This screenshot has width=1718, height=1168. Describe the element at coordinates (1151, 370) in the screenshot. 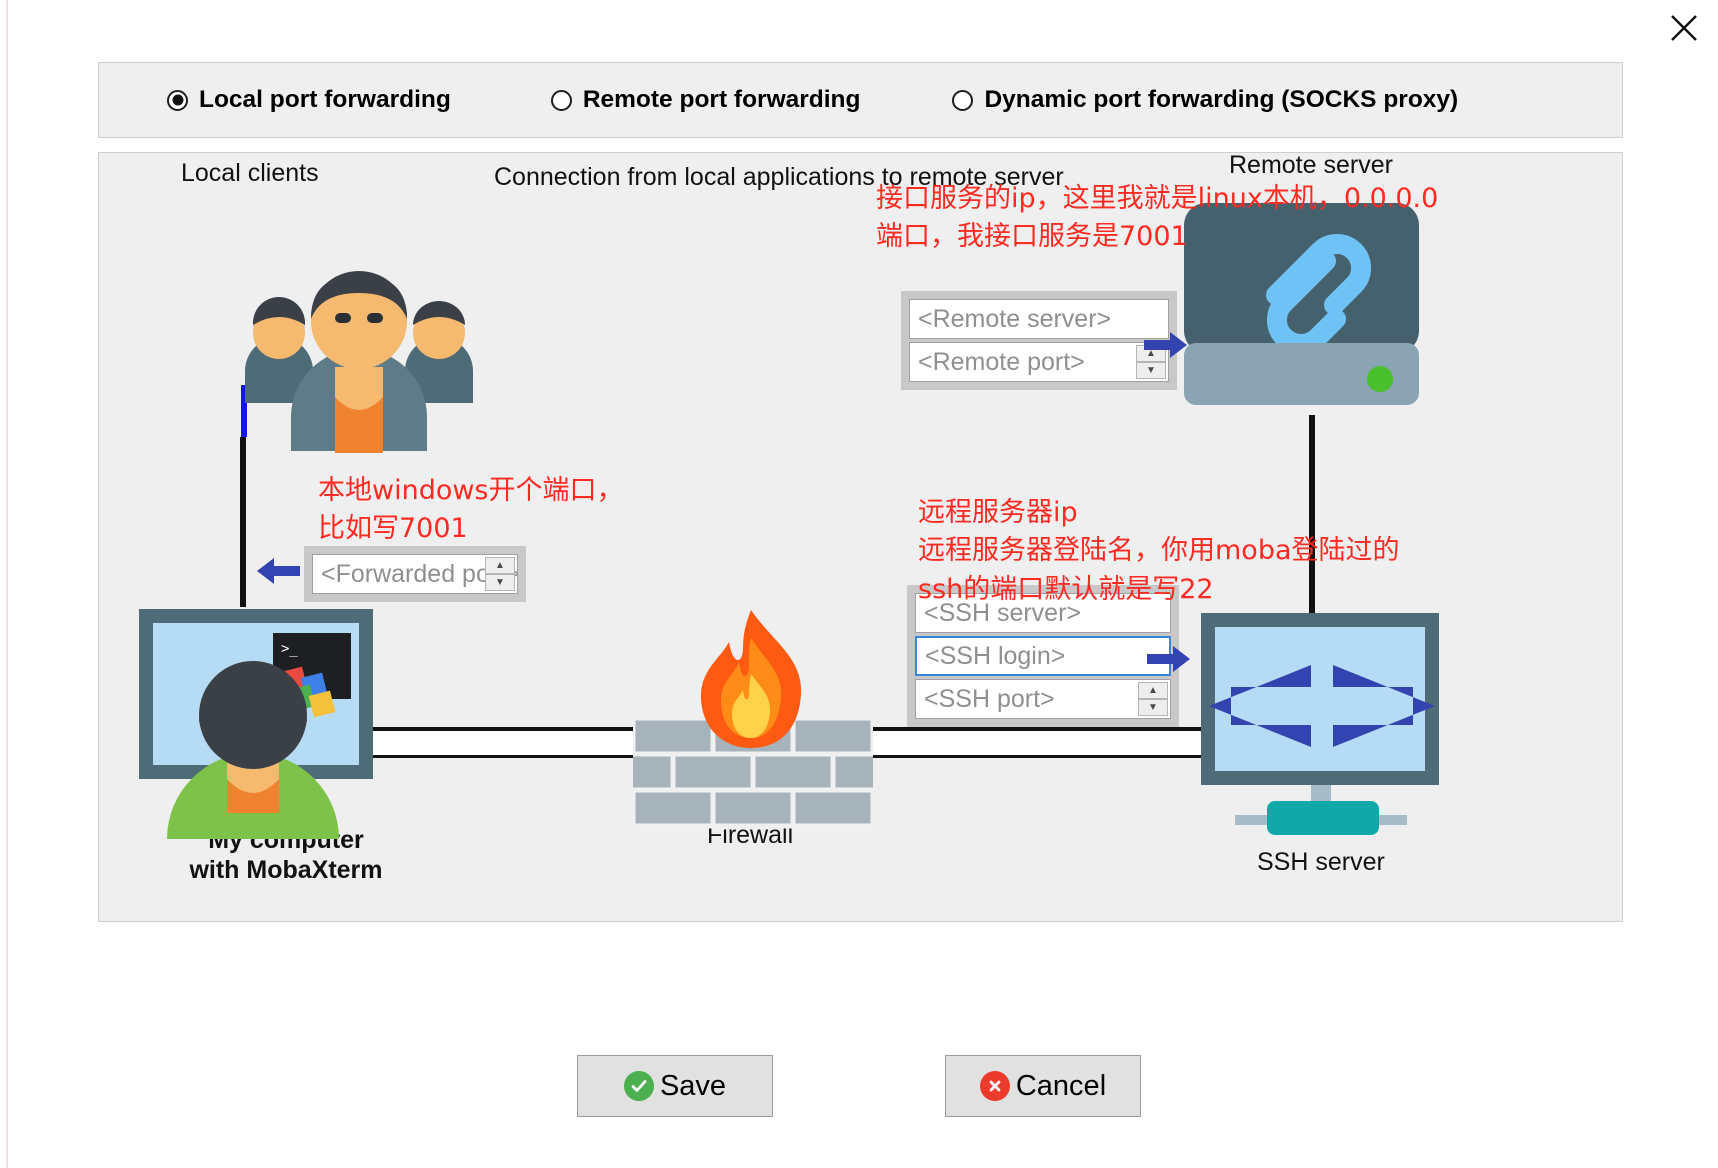

I see `remote-port-stepper-down: ▼` at that location.